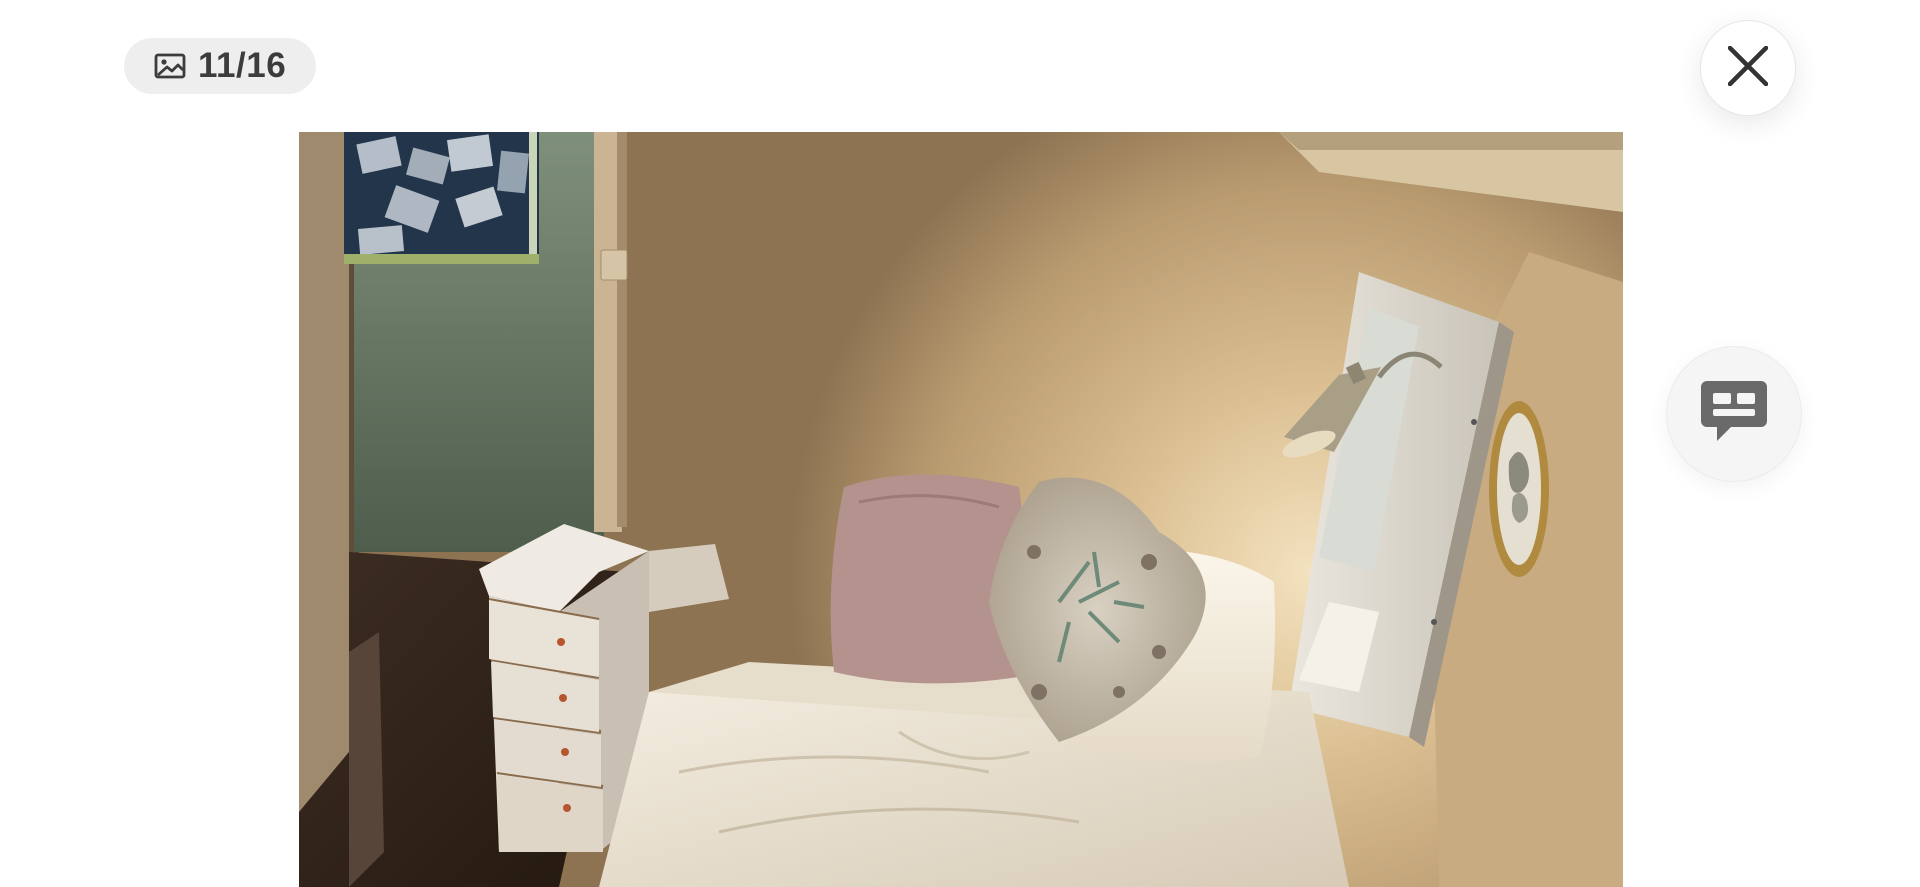 Image resolution: width=1920 pixels, height=887 pixels. I want to click on photo-counter: 11/16, so click(220, 66).